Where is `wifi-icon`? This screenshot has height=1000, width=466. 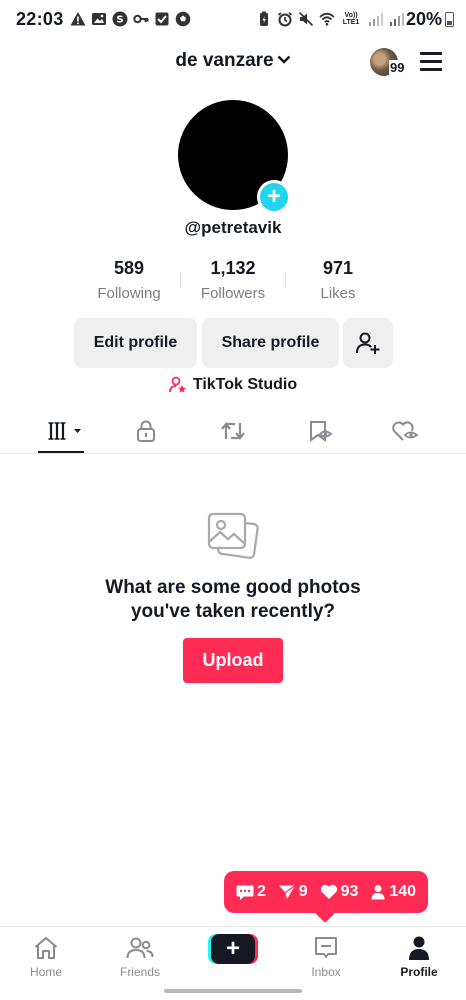
wifi-icon is located at coordinates (327, 19).